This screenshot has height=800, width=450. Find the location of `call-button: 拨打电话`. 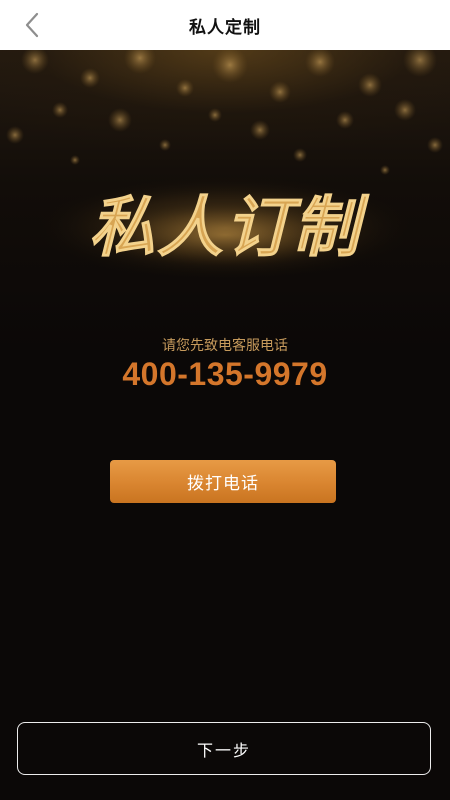

call-button: 拨打电话 is located at coordinates (223, 481).